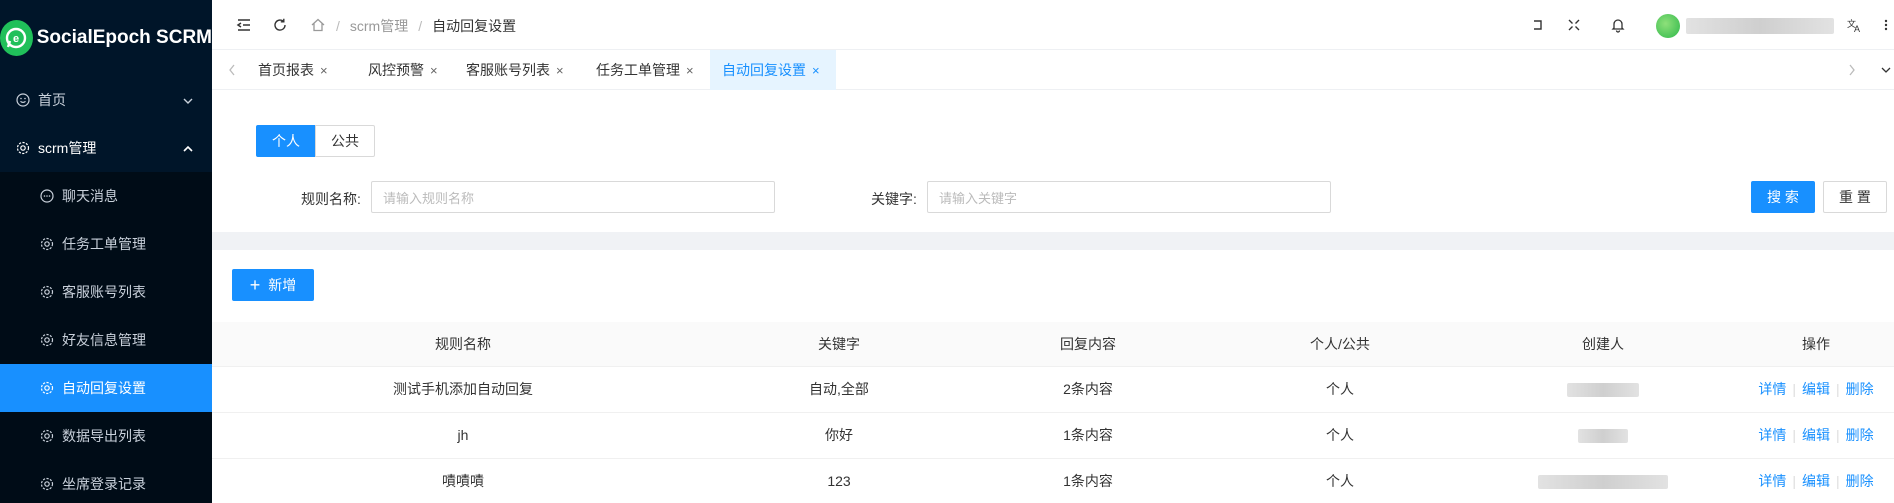 The height and width of the screenshot is (503, 1894). What do you see at coordinates (1340, 344) in the screenshot?
I see `column-header-scope: 个人/公共` at bounding box center [1340, 344].